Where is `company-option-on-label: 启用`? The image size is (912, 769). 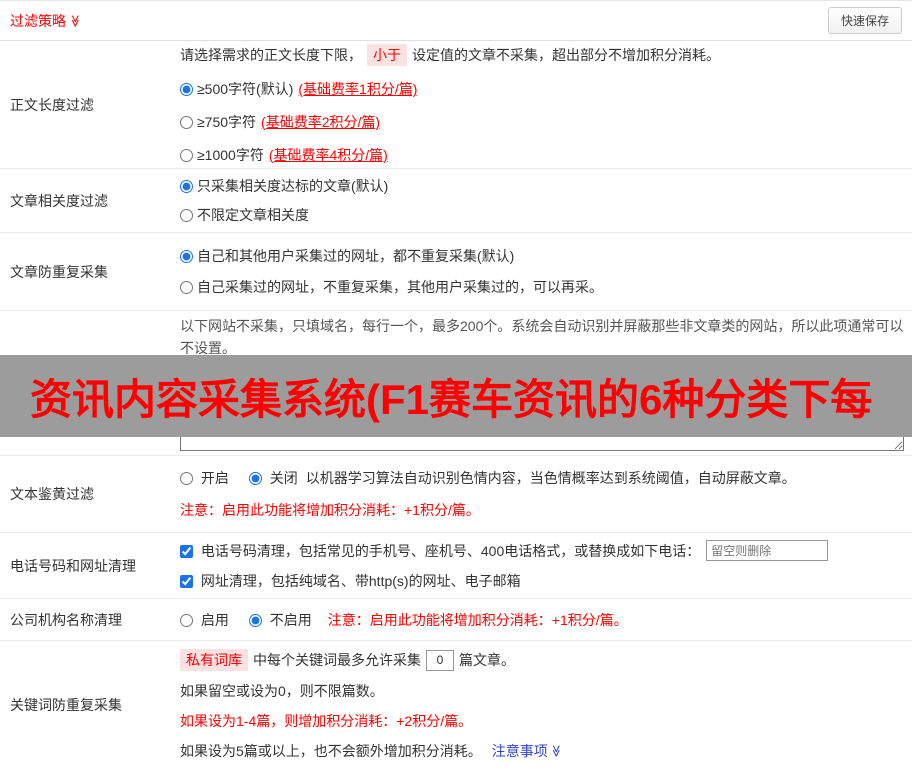 company-option-on-label: 启用 is located at coordinates (214, 619).